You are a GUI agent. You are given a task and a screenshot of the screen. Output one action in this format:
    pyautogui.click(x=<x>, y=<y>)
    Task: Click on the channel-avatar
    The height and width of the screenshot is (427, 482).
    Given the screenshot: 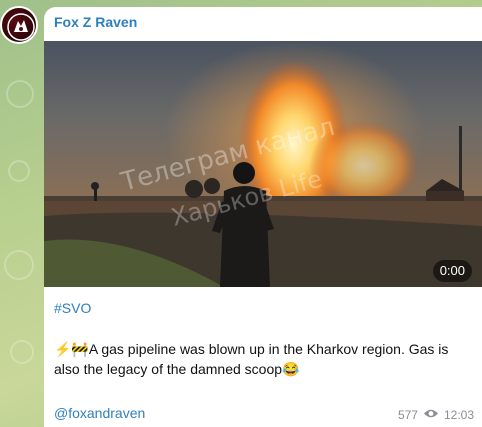 What is the action you would take?
    pyautogui.click(x=19, y=25)
    